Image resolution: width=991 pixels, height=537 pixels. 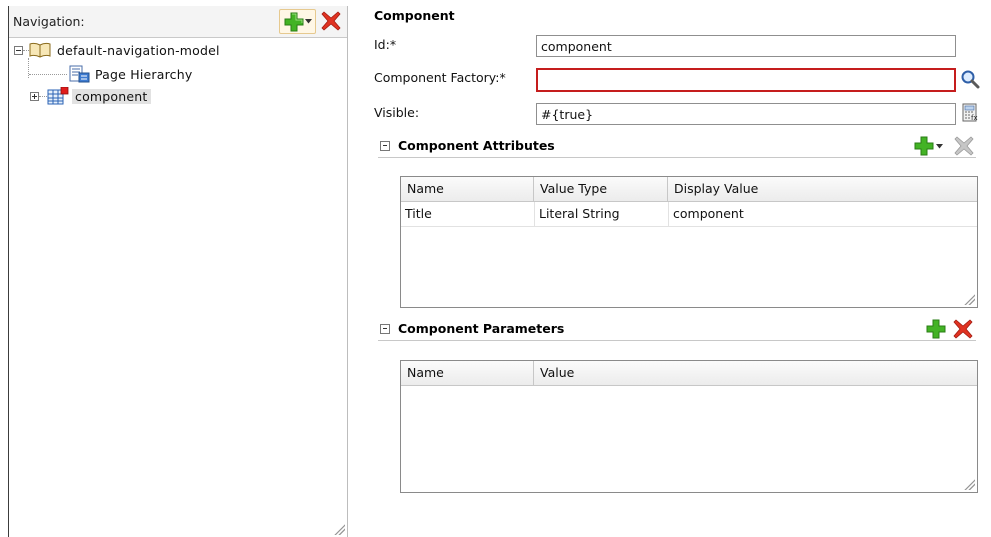 I want to click on id-field: component, so click(x=746, y=46).